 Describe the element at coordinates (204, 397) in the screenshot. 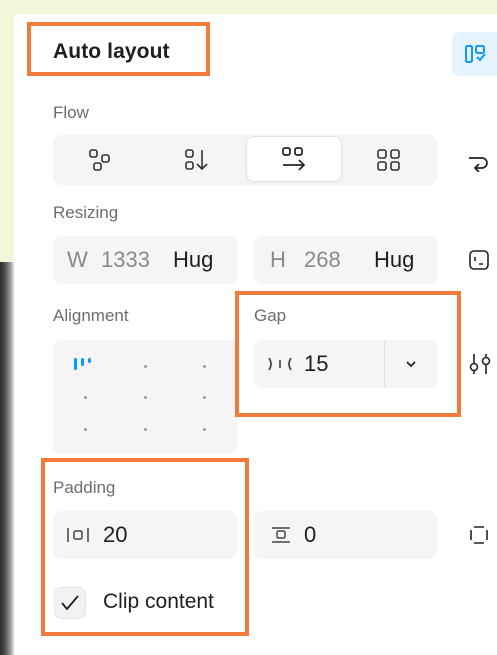

I see `align-middle-right-dot` at that location.